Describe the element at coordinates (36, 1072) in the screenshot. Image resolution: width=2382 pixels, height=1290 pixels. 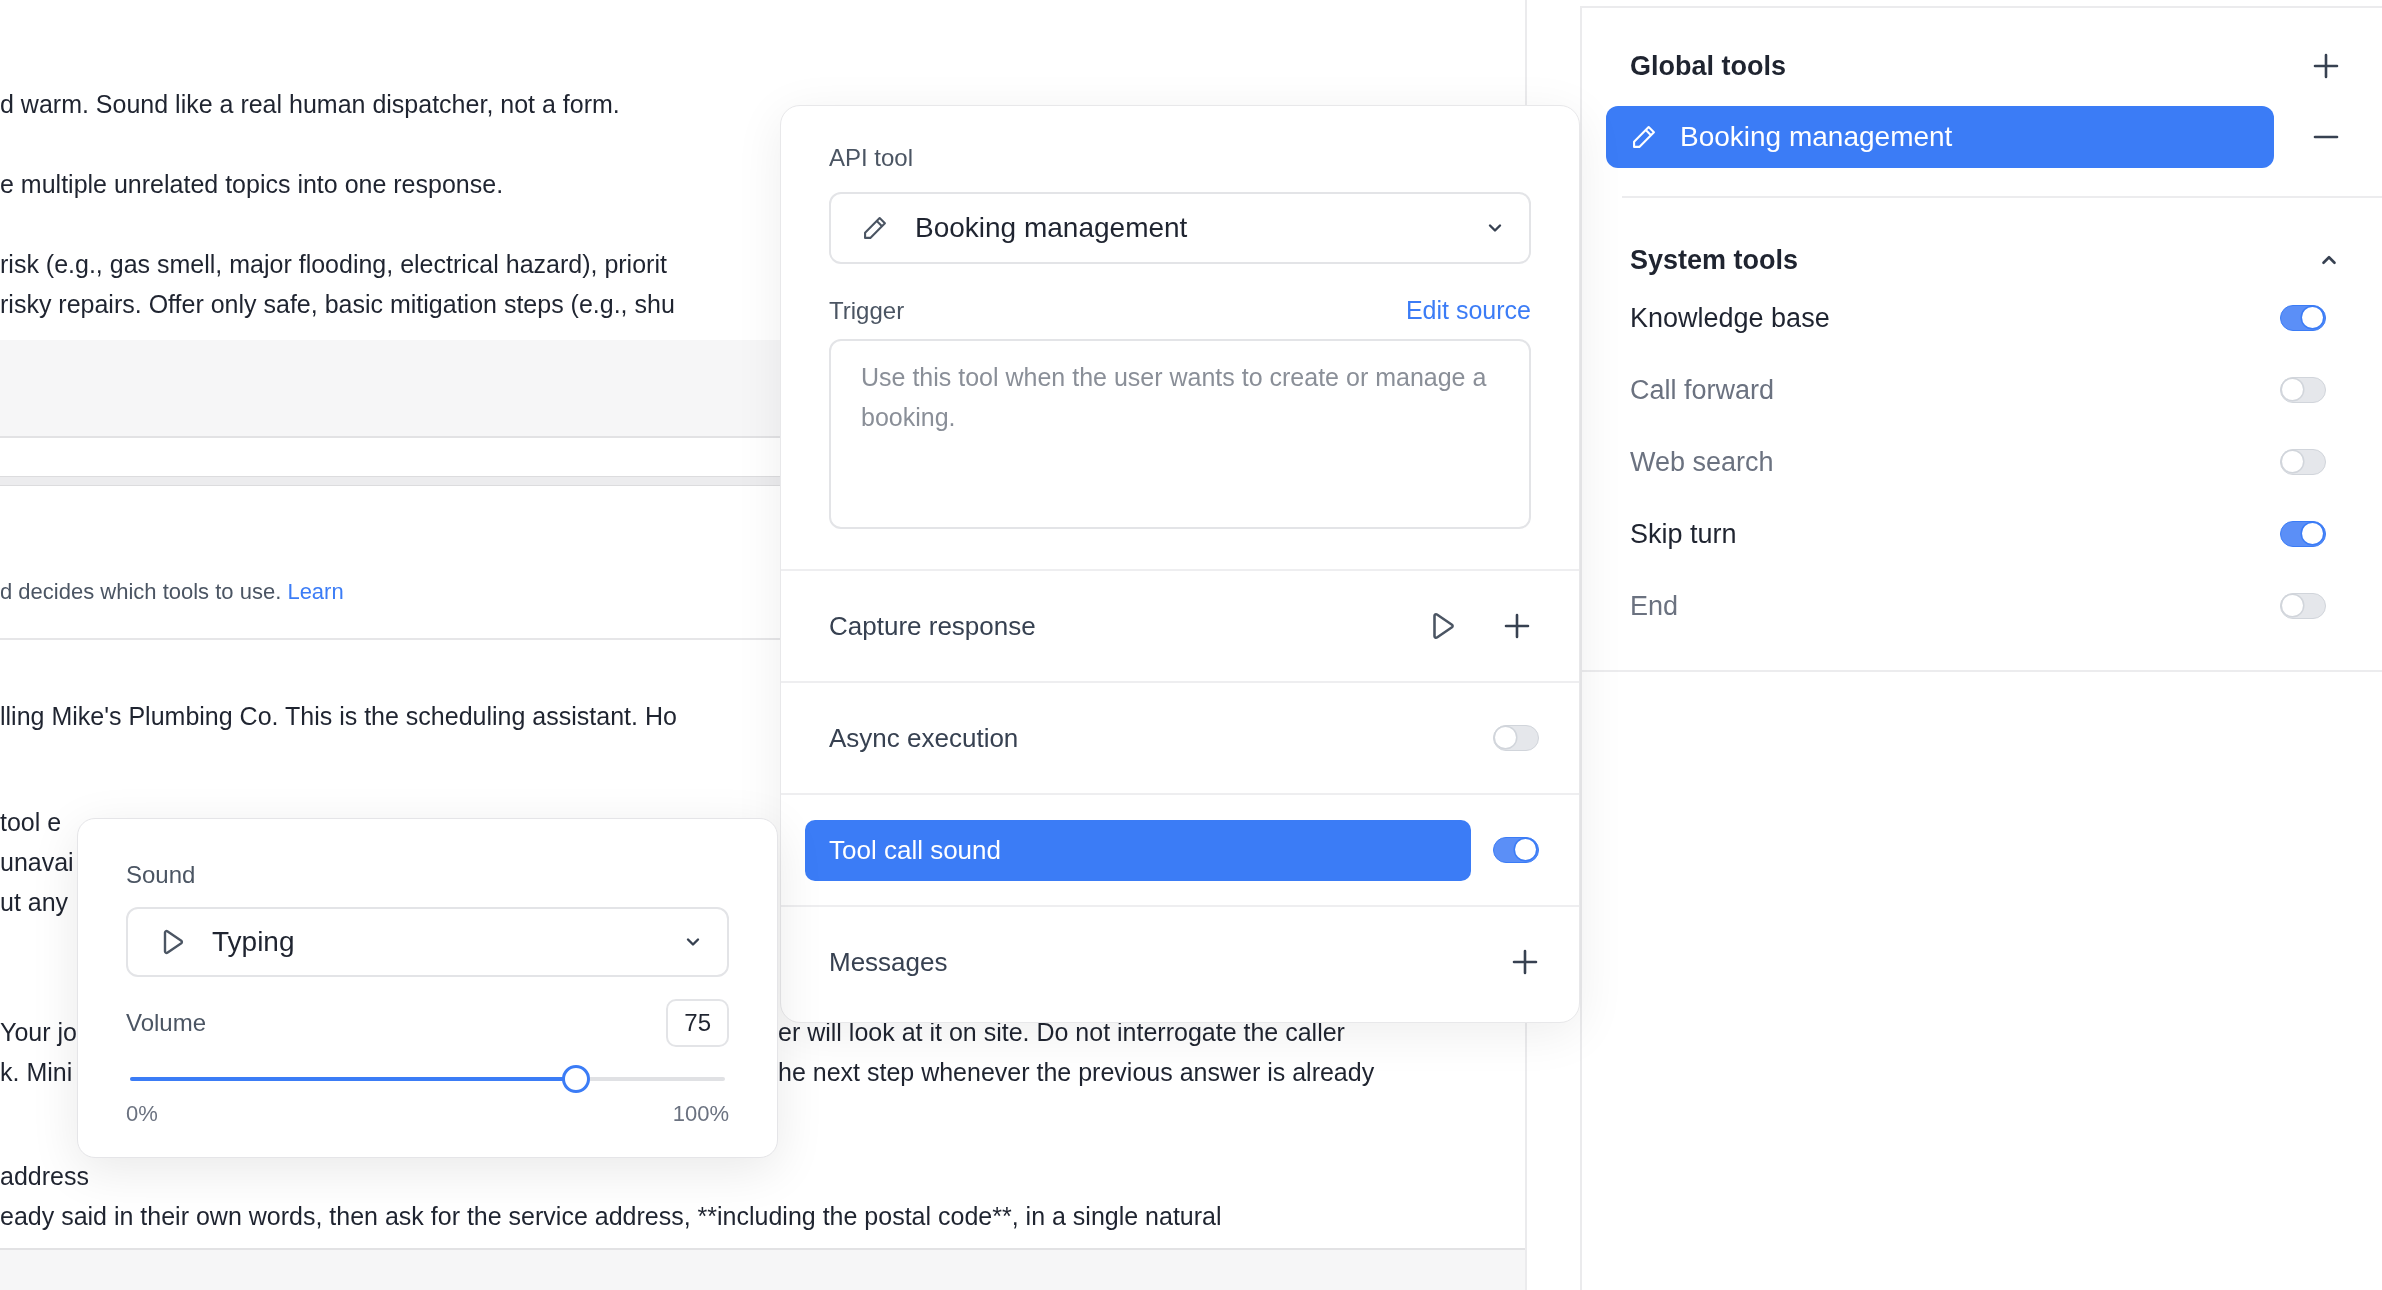
I see `prompt-text: k. Mini` at that location.